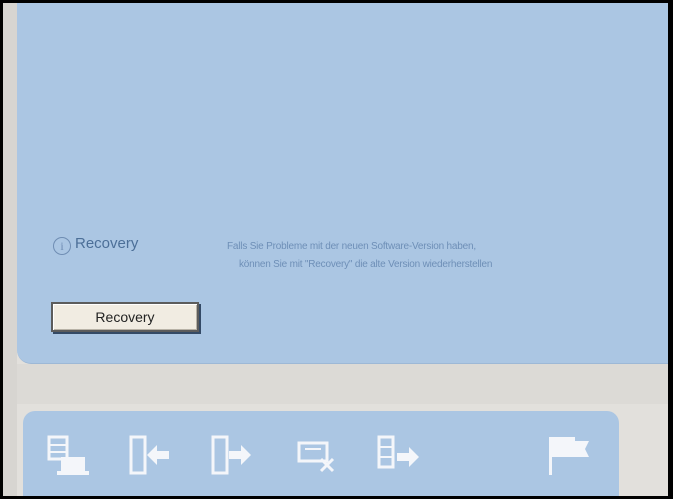  Describe the element at coordinates (233, 455) in the screenshot. I see `export-icon` at that location.